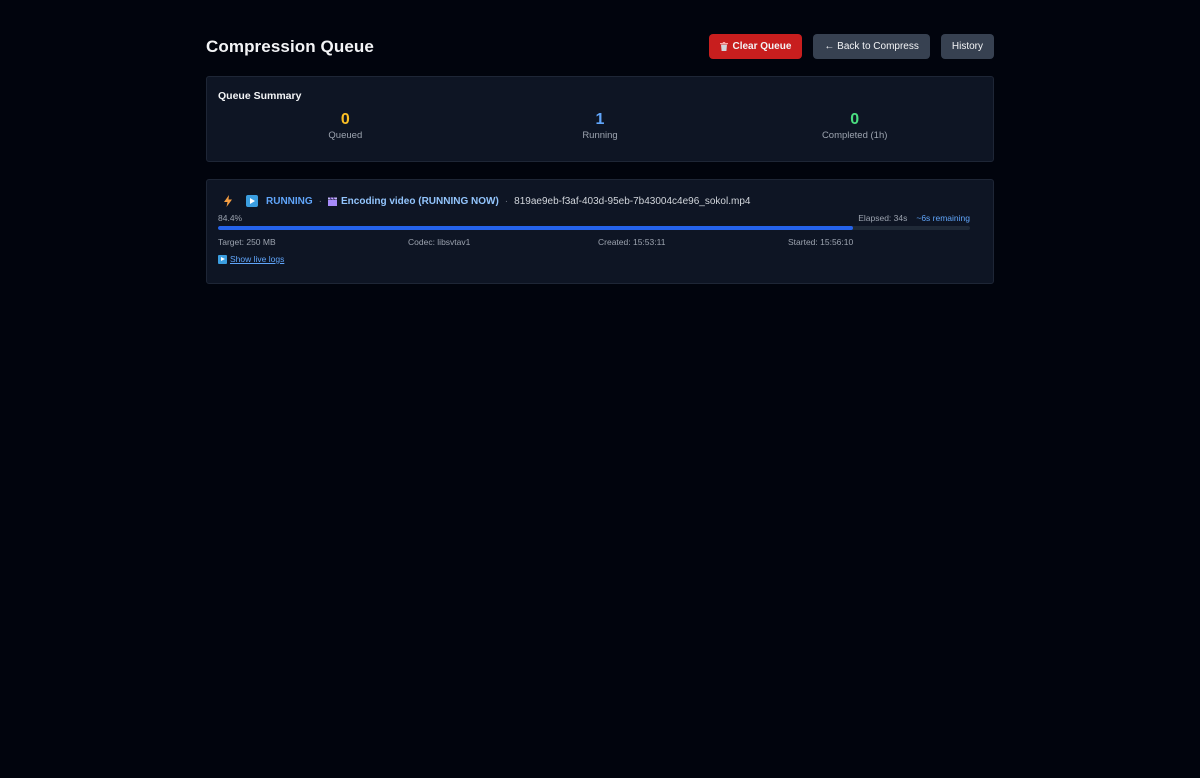 The width and height of the screenshot is (1200, 778). Describe the element at coordinates (289, 201) in the screenshot. I see `job-status: RUNNING` at that location.